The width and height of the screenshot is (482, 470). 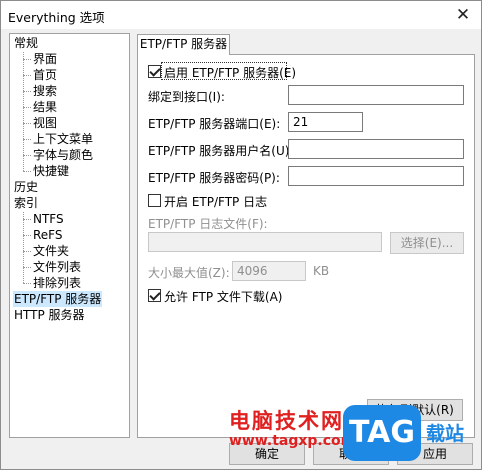 What do you see at coordinates (241, 15) in the screenshot?
I see `title-bar: Everything 选项 ✕` at bounding box center [241, 15].